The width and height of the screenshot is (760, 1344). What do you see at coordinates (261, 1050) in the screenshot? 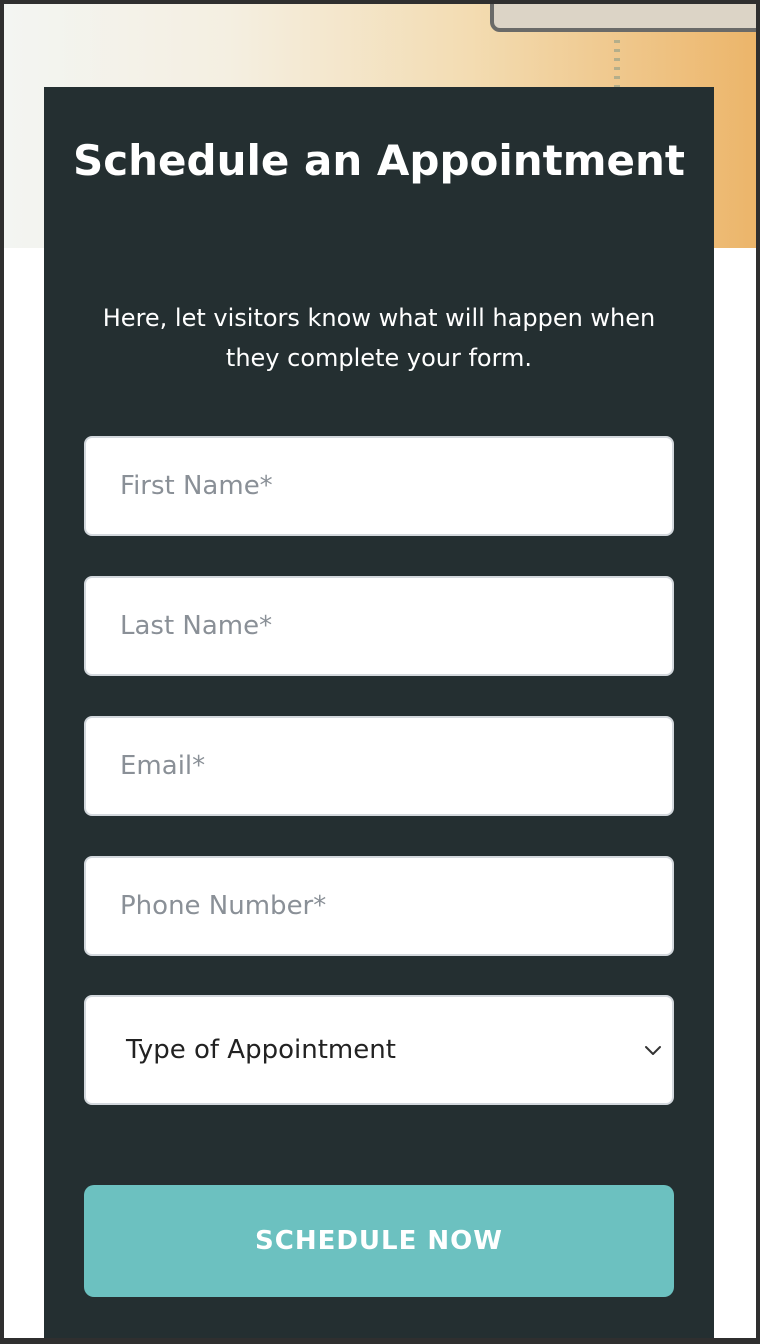
I see `appointment-type-value: Type of Appointment` at bounding box center [261, 1050].